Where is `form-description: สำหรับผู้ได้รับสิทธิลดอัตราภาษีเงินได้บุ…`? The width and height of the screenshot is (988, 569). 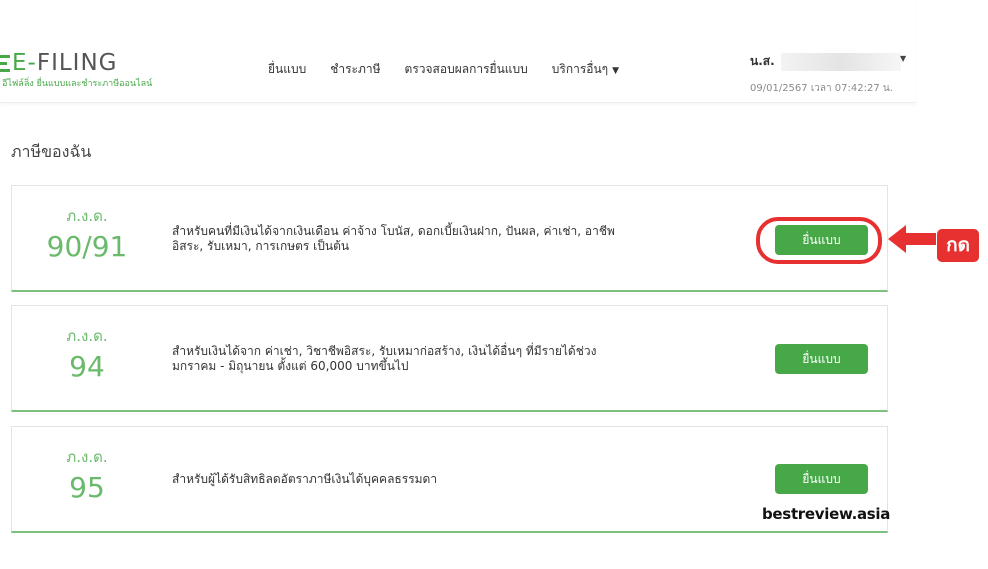
form-description: สำหรับผู้ได้รับสิทธิลดอัตราภาษีเงินได้บุ… is located at coordinates (422, 479).